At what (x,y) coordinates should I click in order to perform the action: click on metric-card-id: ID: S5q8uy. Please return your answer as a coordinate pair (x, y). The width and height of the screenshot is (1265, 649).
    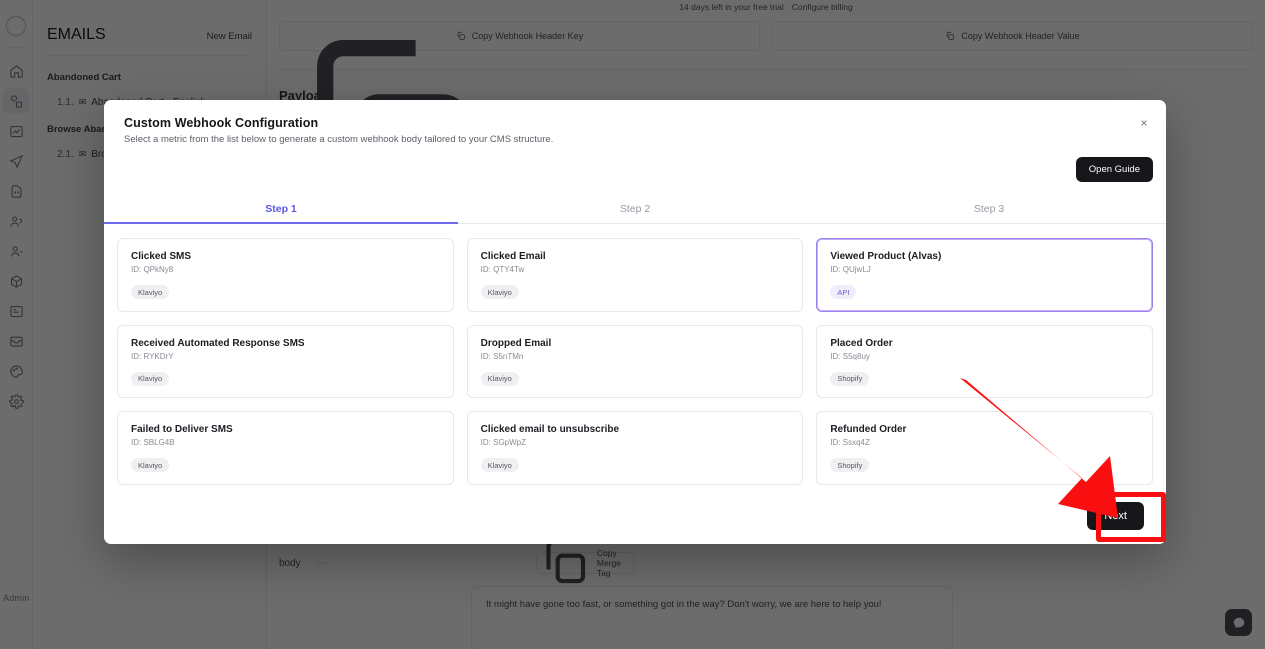
    Looking at the image, I should click on (850, 356).